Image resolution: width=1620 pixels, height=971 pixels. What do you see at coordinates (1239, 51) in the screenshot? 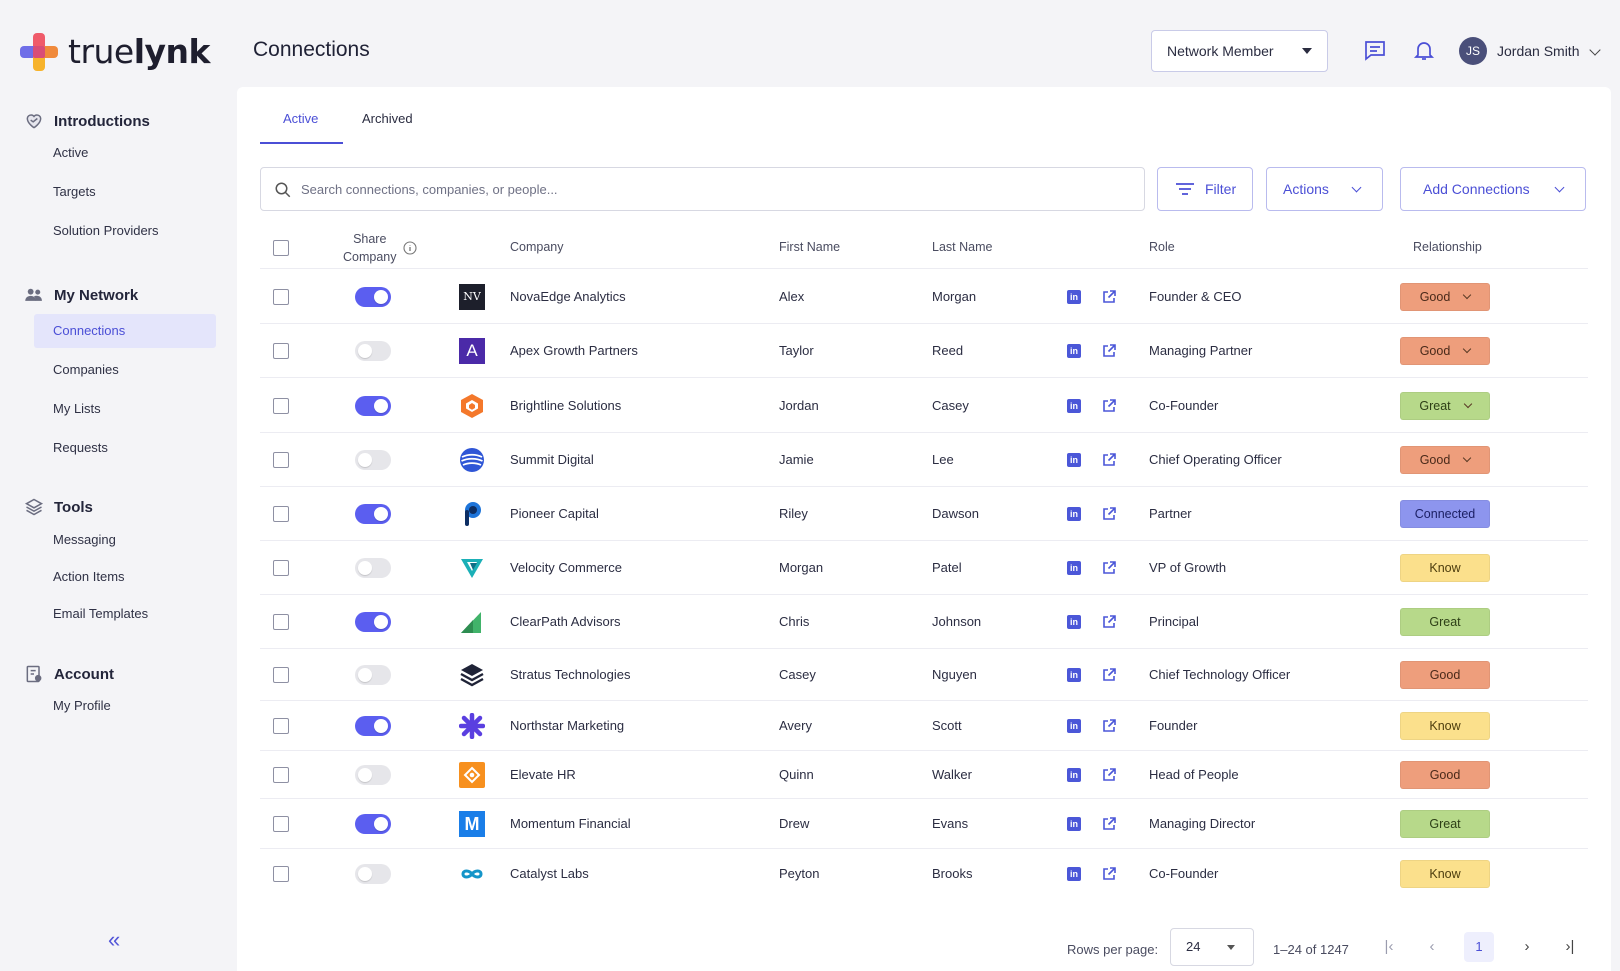
I see `role-select: Network Member` at bounding box center [1239, 51].